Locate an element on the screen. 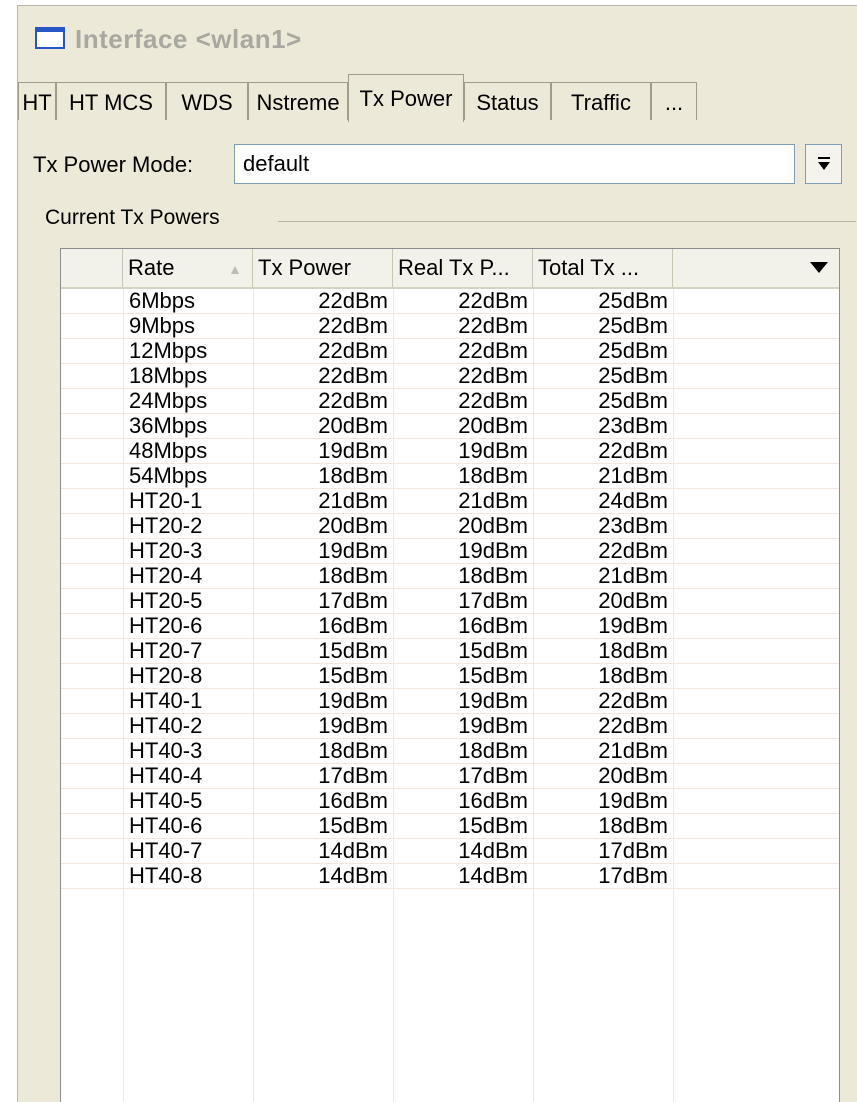  table-row: HT40-2 19dBm 19dBm 22dBm is located at coordinates (450, 726).